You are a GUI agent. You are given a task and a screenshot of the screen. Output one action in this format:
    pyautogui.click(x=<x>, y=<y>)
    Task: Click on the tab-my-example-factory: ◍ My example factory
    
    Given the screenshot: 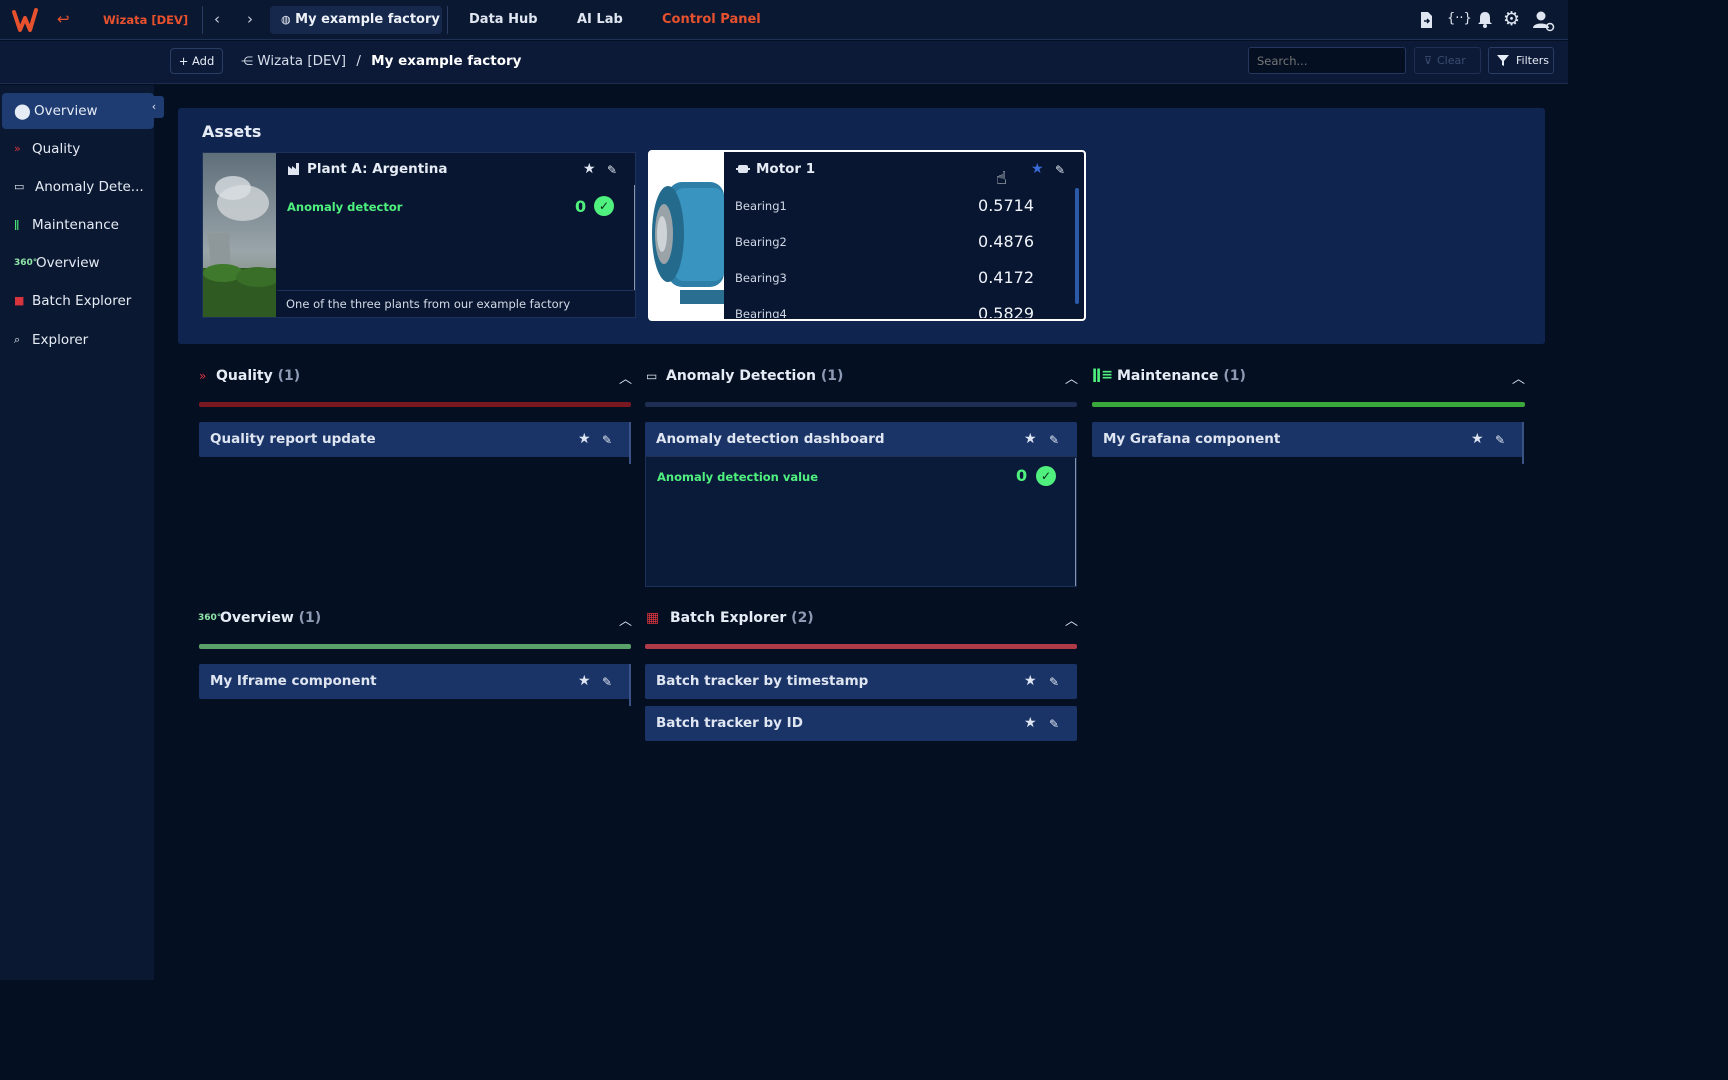 What is the action you would take?
    pyautogui.click(x=356, y=20)
    